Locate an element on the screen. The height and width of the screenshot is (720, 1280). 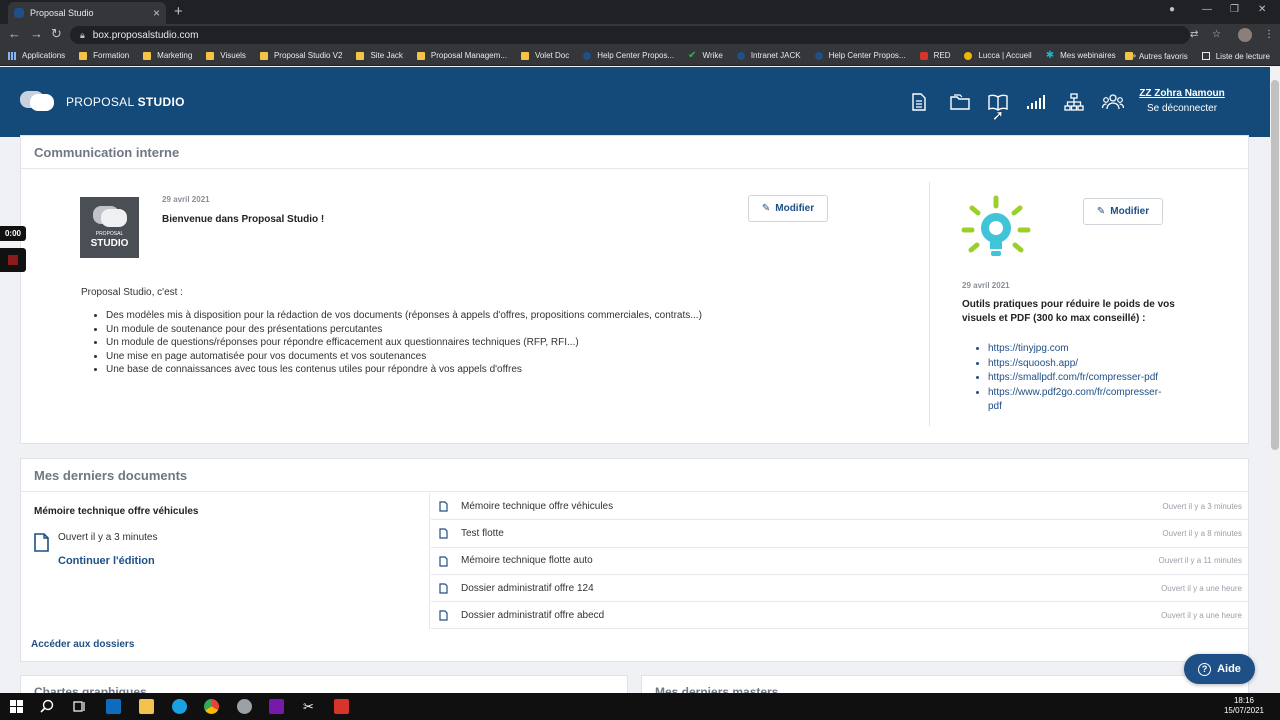
acrobat-icon is located at coordinates (341, 706).